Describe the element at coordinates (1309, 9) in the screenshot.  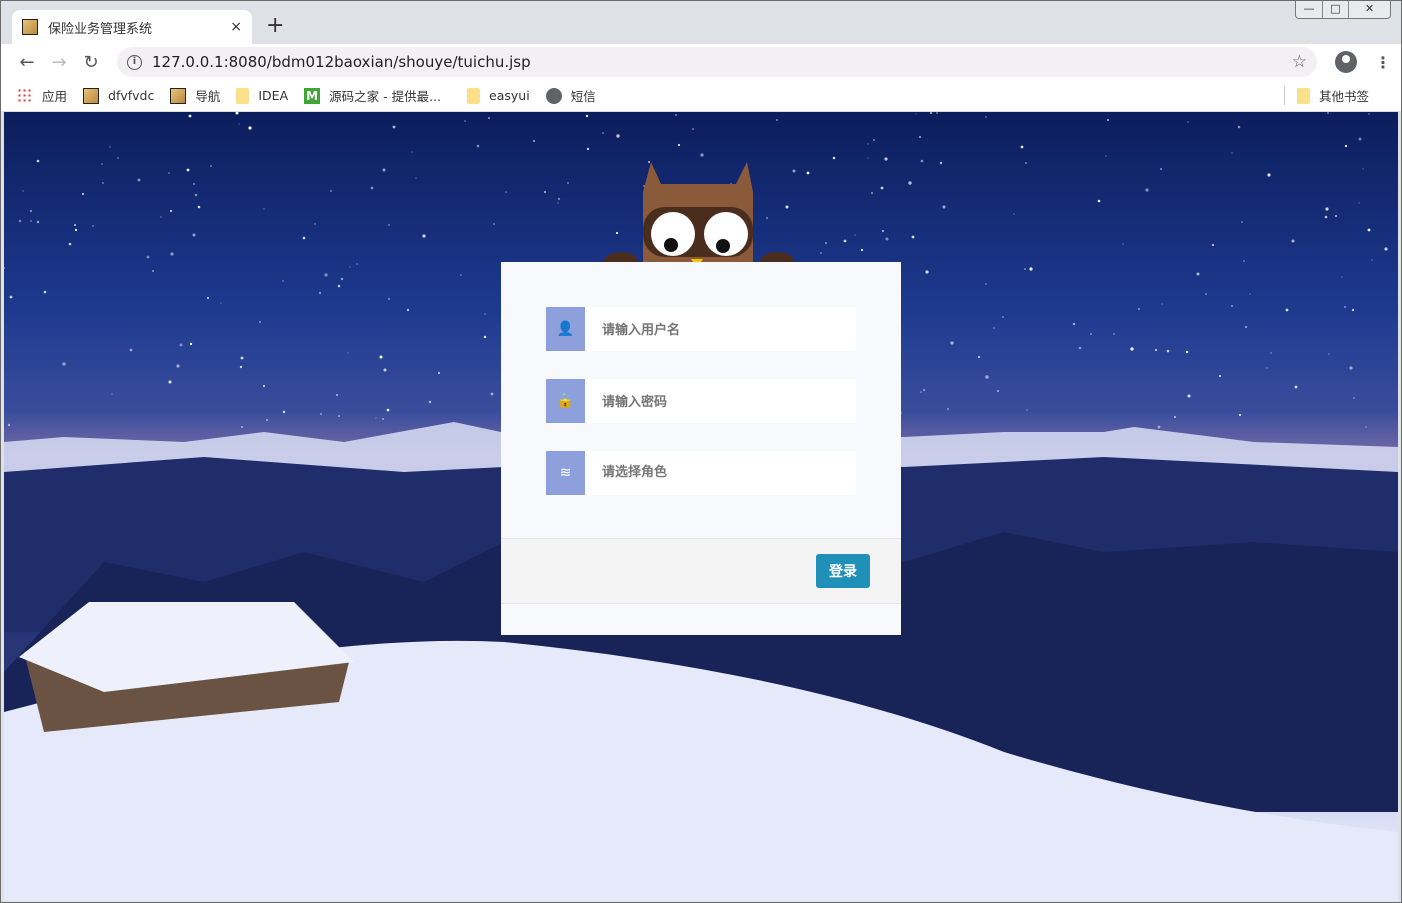
I see `minimize-button: —` at that location.